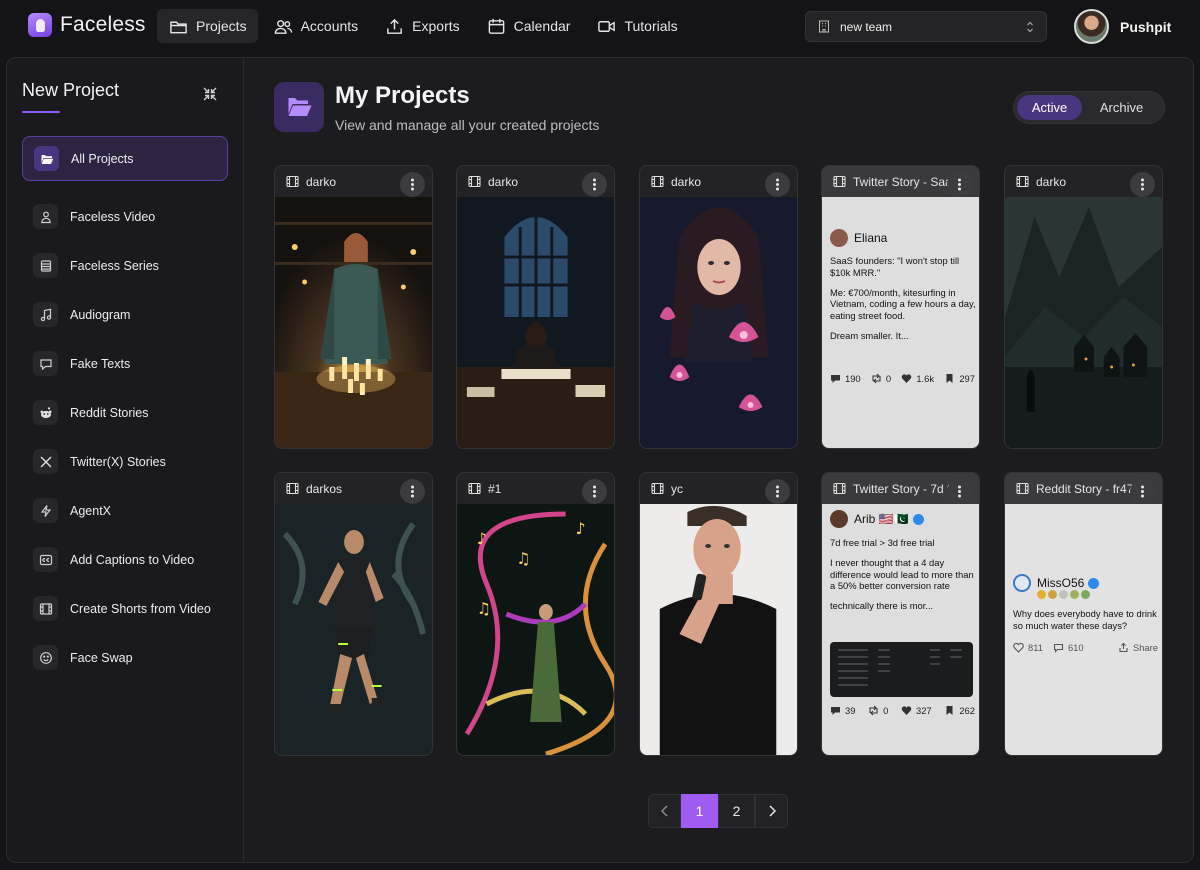  Describe the element at coordinates (1030, 27) in the screenshot. I see `chevron-updown-icon` at that location.